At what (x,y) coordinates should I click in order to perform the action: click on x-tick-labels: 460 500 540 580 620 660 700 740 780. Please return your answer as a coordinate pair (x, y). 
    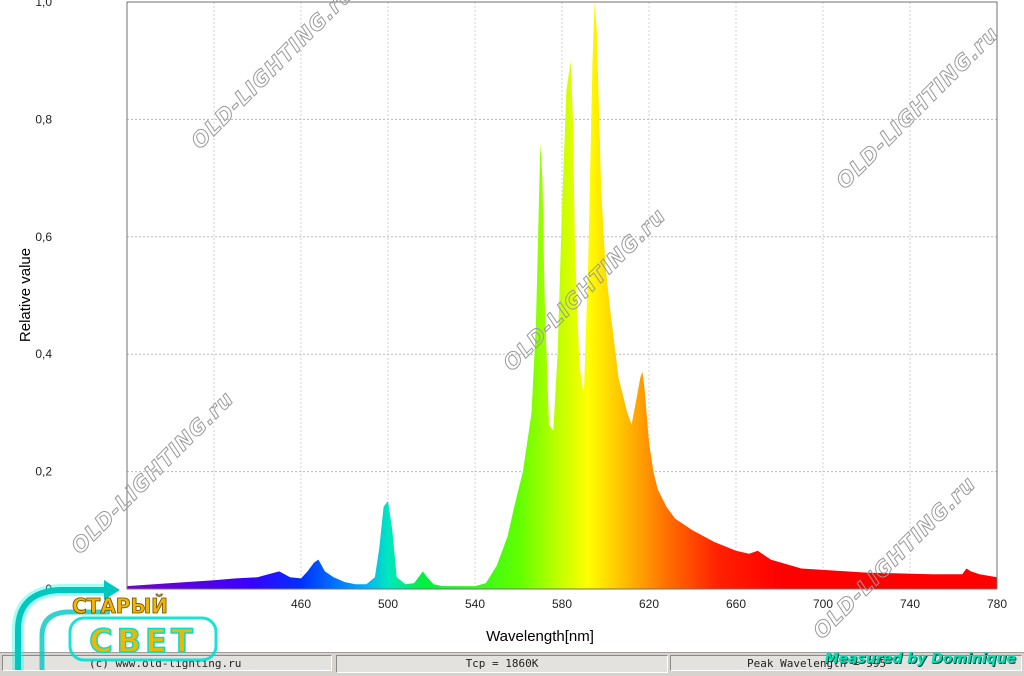
    Looking at the image, I should click on (649, 604).